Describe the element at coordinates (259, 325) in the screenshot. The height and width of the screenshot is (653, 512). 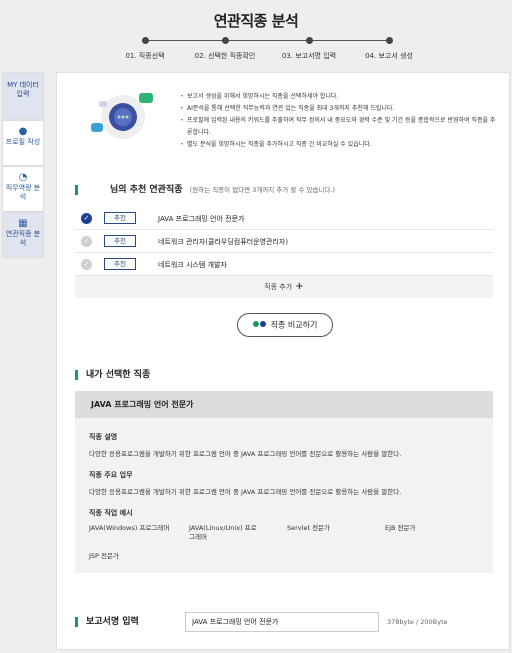
I see `compare-icon` at that location.